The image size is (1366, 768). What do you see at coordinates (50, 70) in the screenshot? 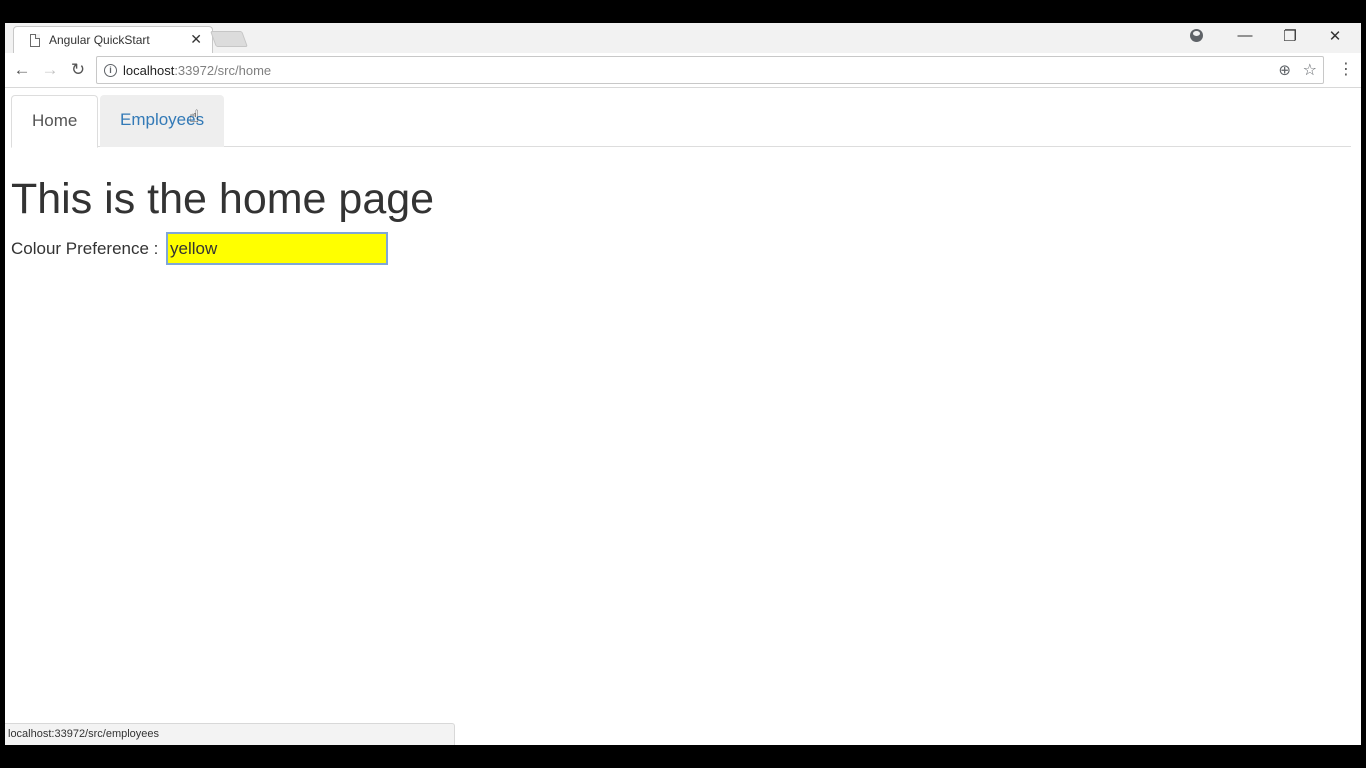
I see `forward-arrow-icon: →` at bounding box center [50, 70].